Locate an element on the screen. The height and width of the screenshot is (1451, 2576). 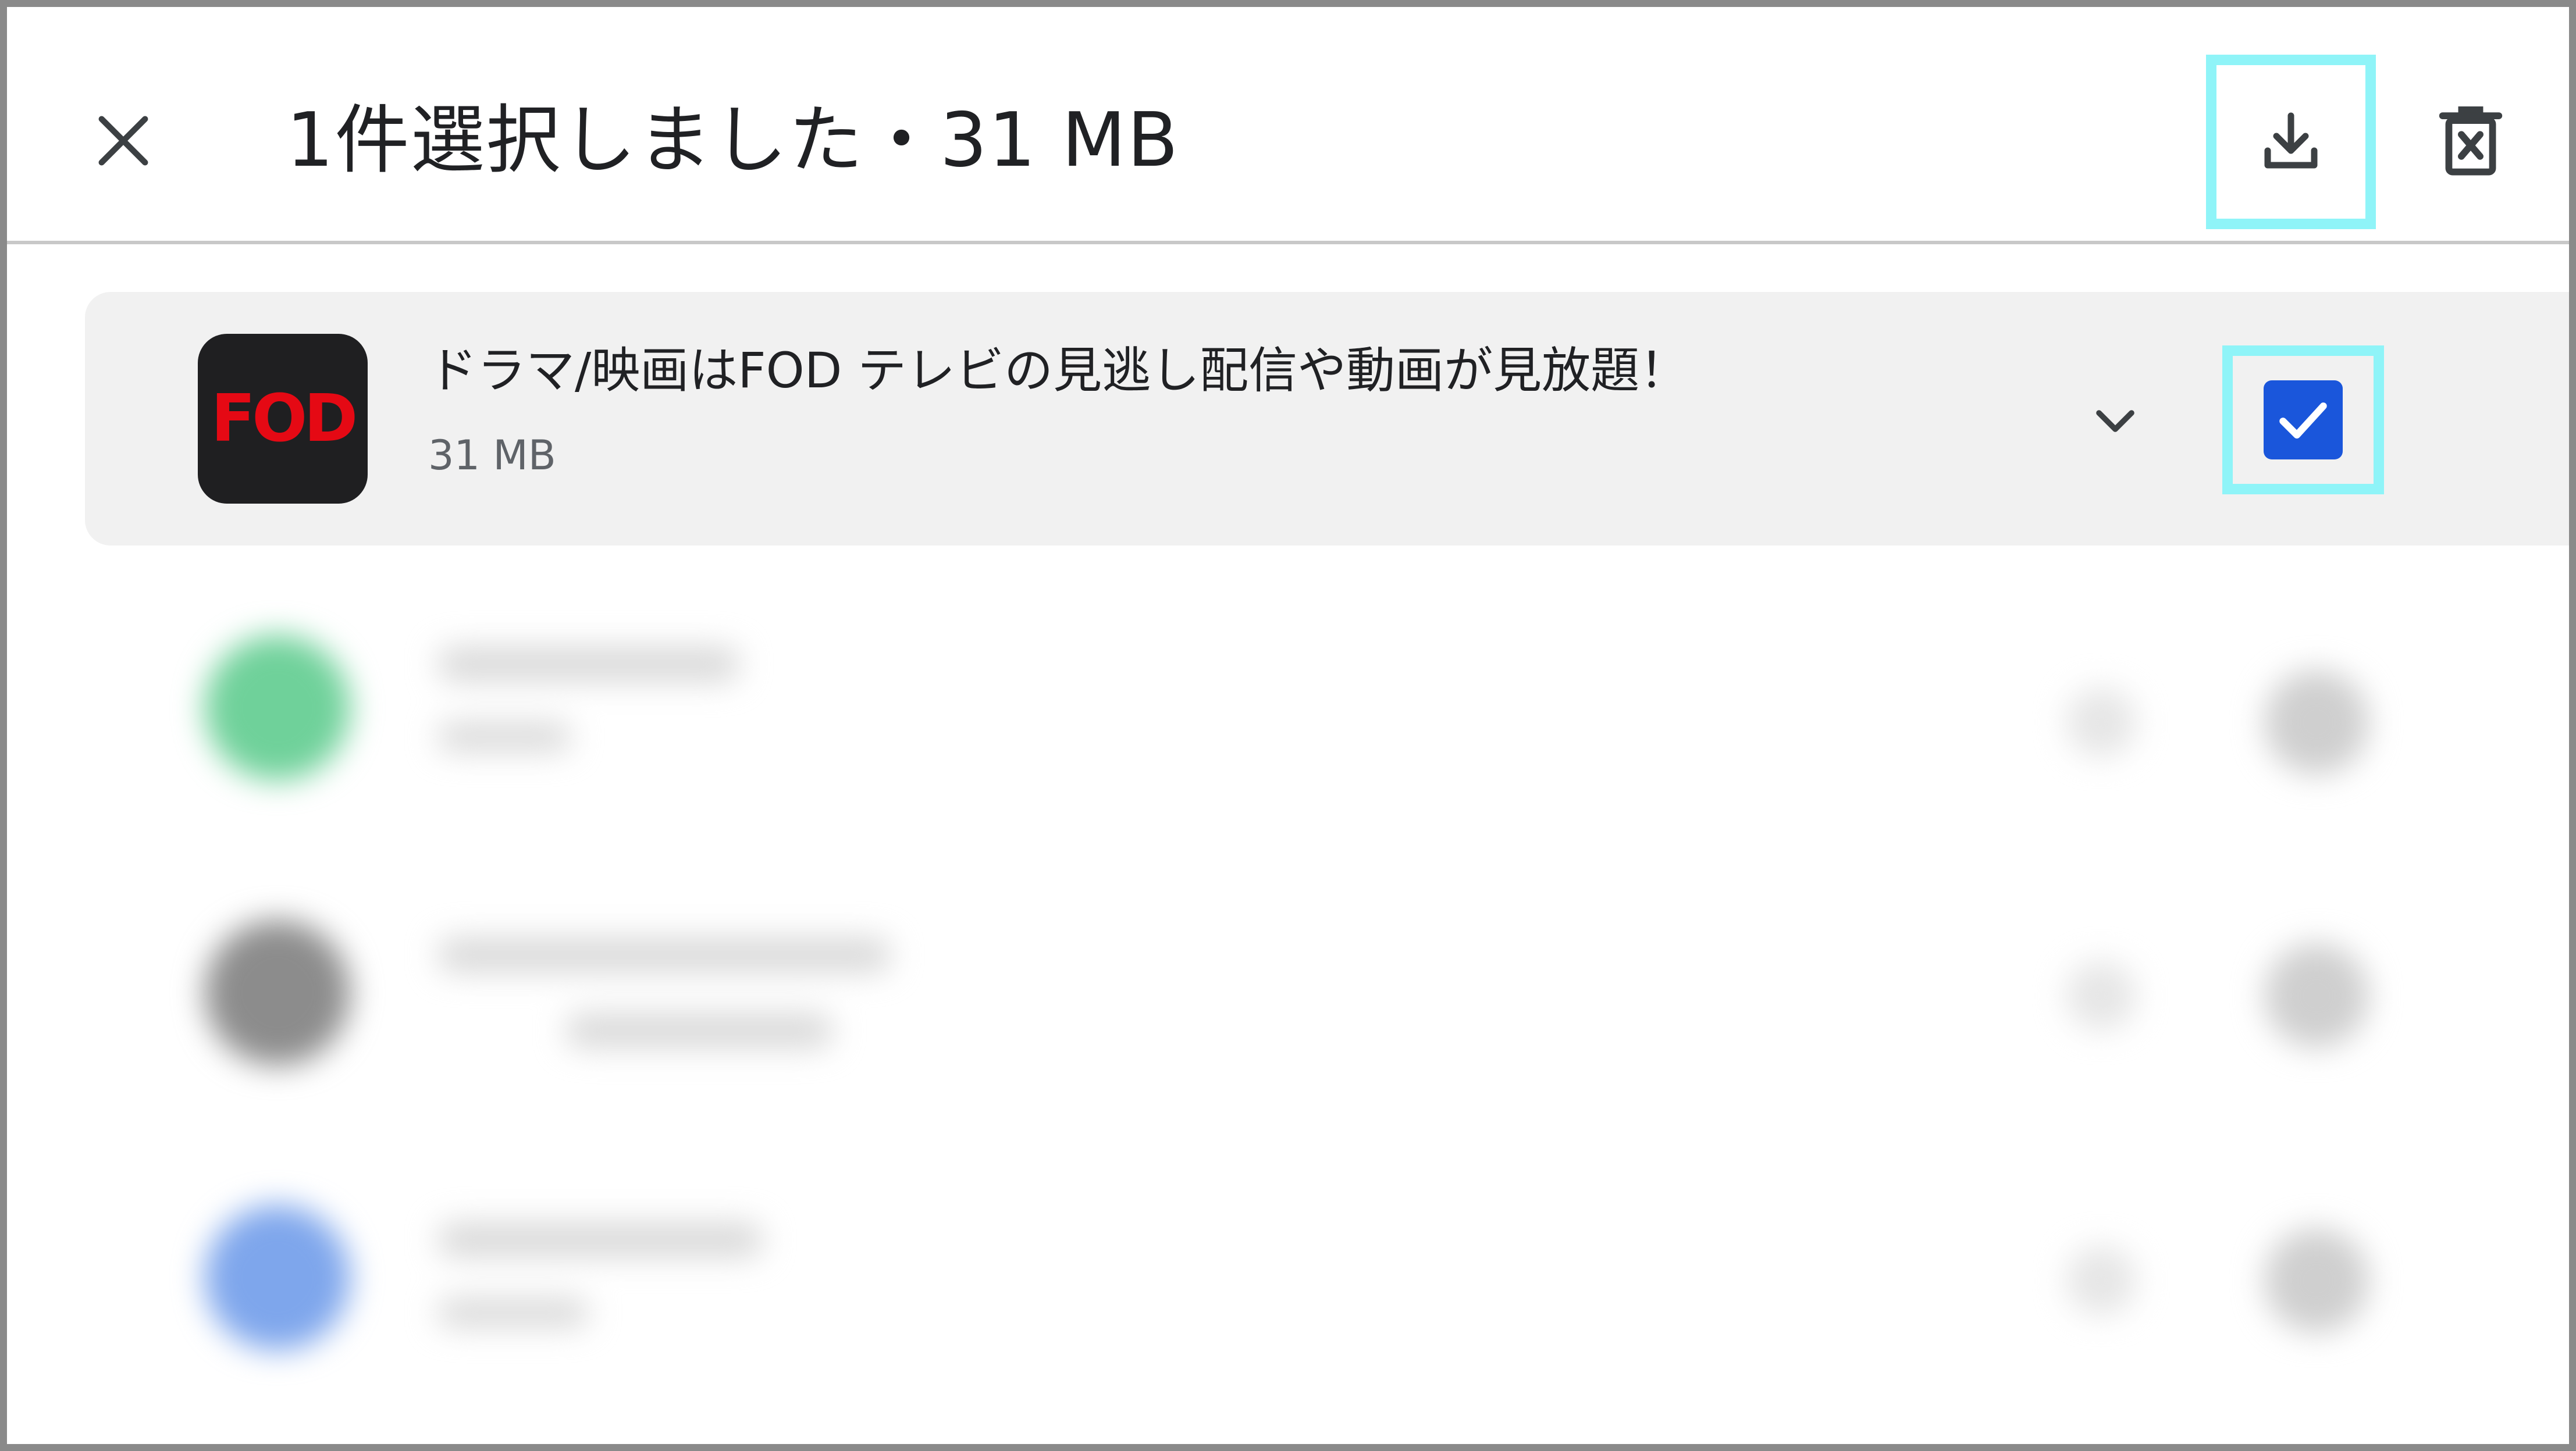
chevron-down-icon is located at coordinates (2115, 421).